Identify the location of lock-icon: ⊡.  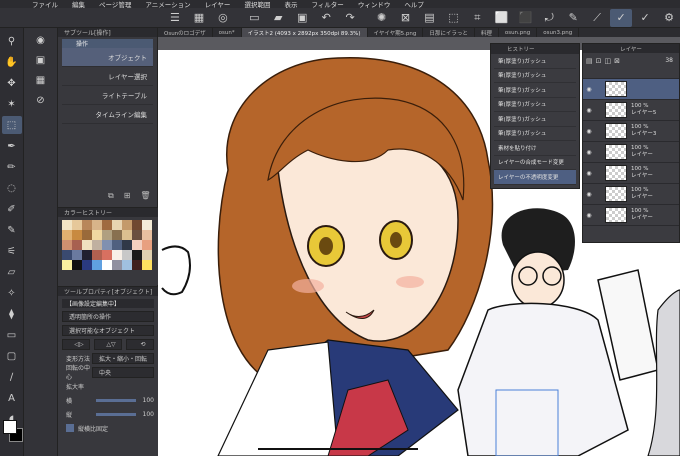
(599, 61).